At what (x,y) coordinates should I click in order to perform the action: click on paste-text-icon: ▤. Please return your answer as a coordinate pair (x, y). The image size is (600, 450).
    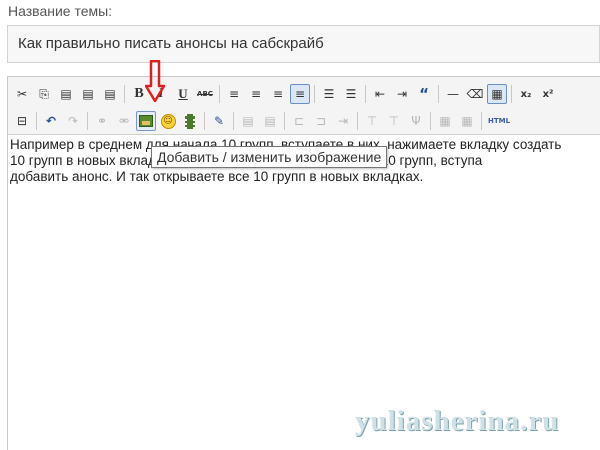
    Looking at the image, I should click on (88, 94).